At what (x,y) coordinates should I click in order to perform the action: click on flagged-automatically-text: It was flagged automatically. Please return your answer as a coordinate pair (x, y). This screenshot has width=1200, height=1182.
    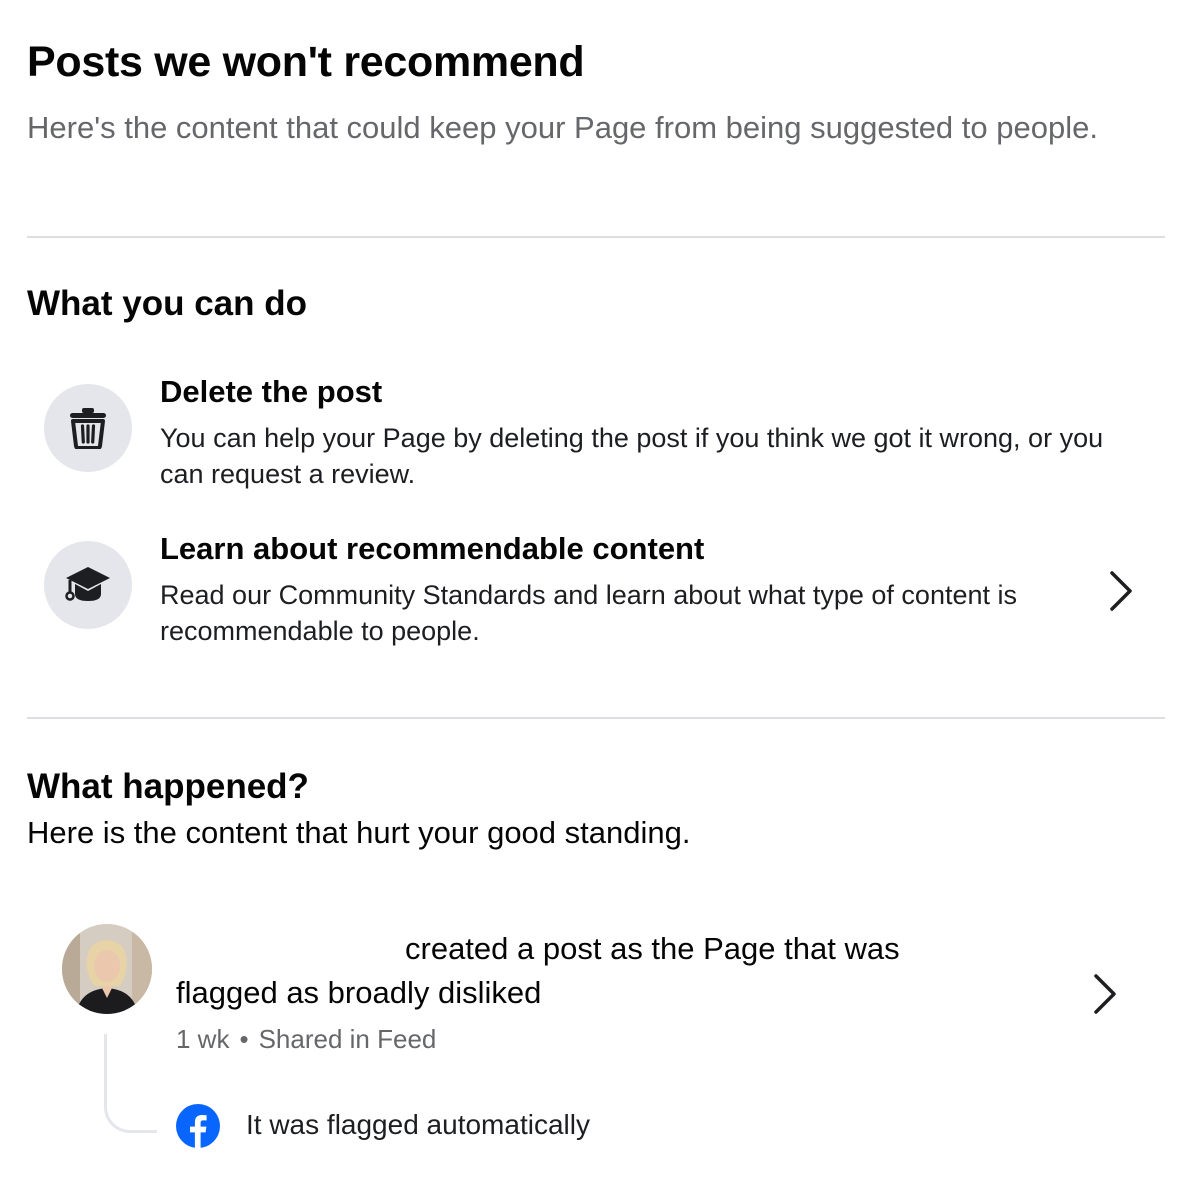
    Looking at the image, I should click on (418, 1124).